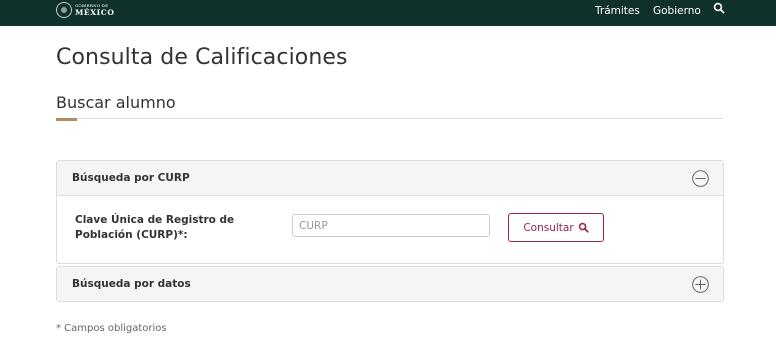 The height and width of the screenshot is (353, 776). I want to click on section-divider, so click(389, 118).